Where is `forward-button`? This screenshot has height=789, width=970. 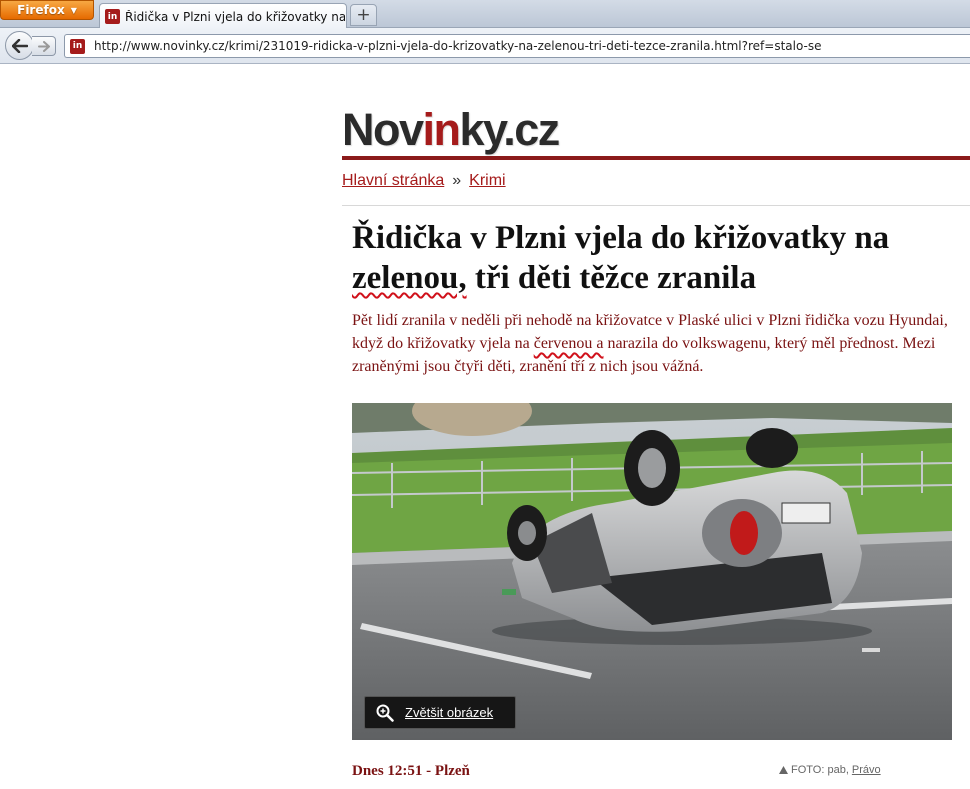
forward-button is located at coordinates (44, 46).